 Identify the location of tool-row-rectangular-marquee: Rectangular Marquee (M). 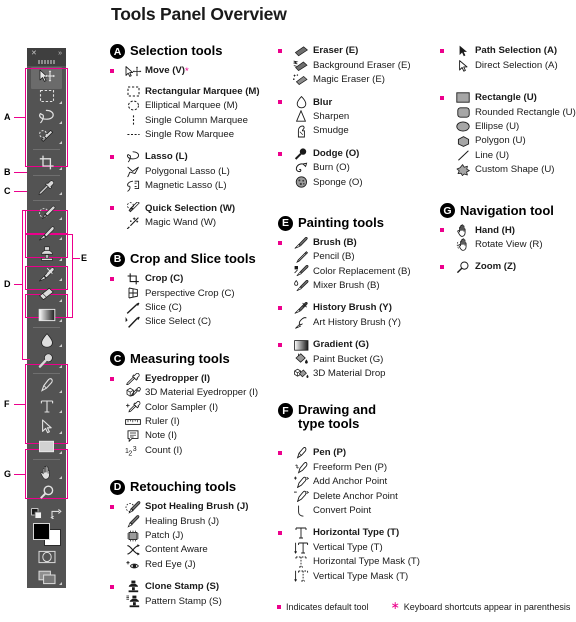
(194, 91).